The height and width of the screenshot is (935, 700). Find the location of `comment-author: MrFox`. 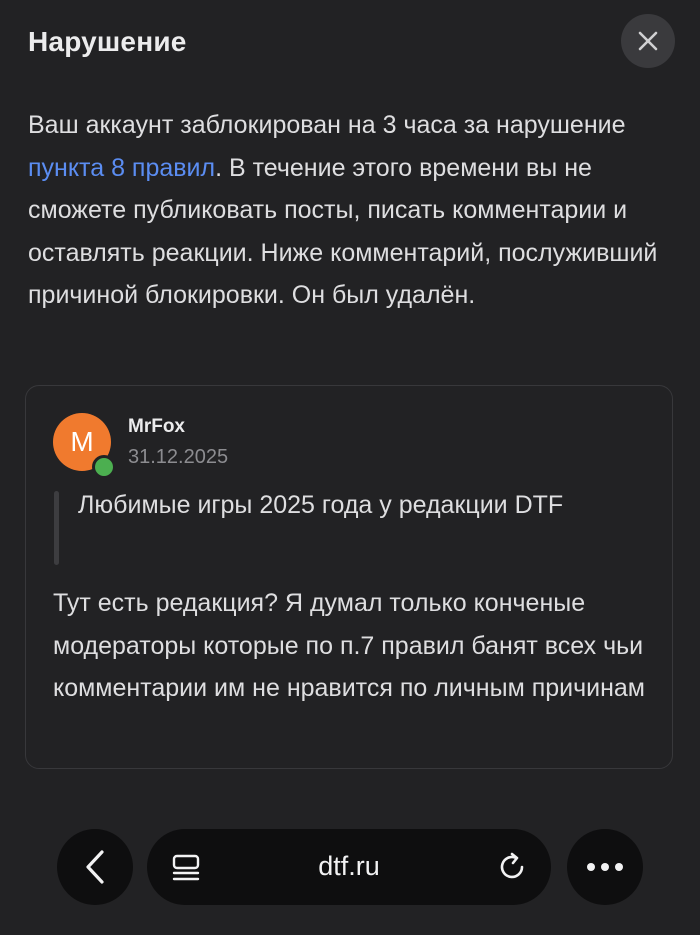

comment-author: MrFox is located at coordinates (156, 427).